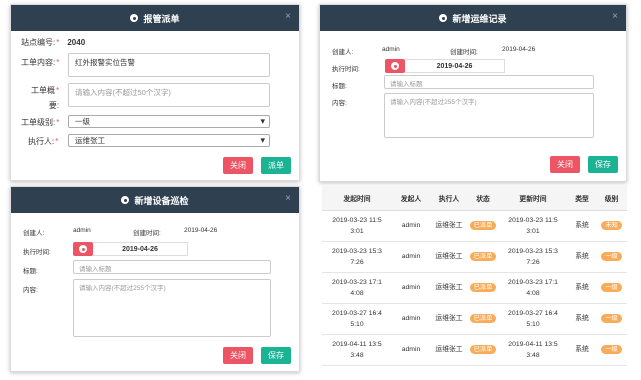  I want to click on exec-label: 执行人:, so click(41, 141).